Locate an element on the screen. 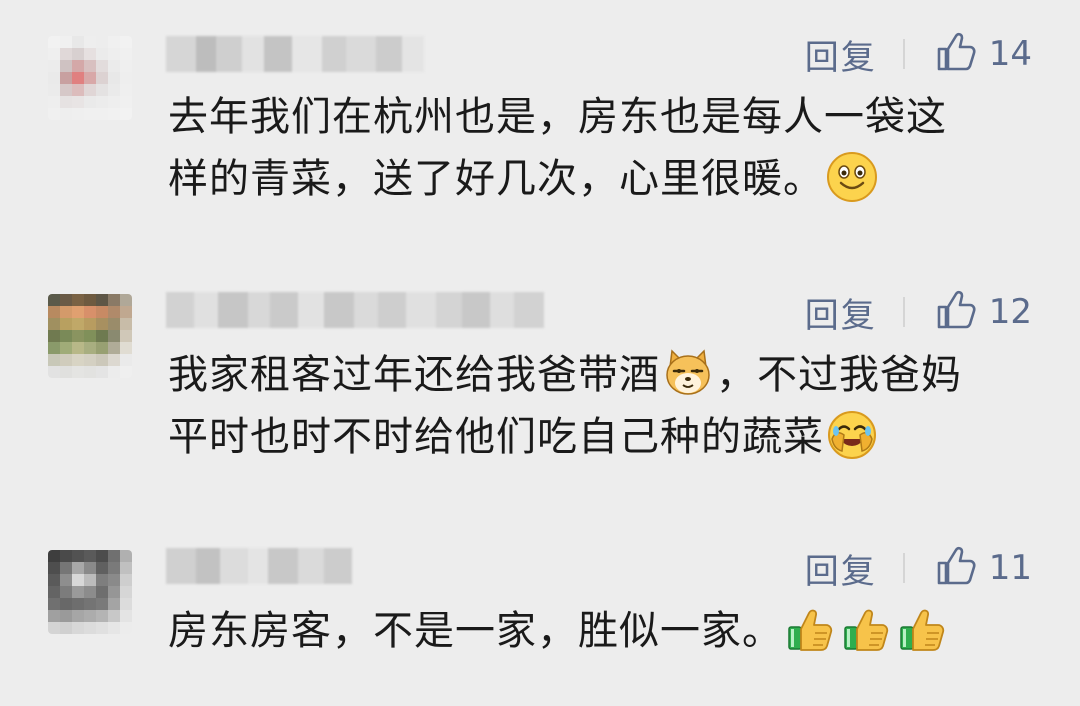 The height and width of the screenshot is (706, 1080). like-button: 12 is located at coordinates (983, 312).